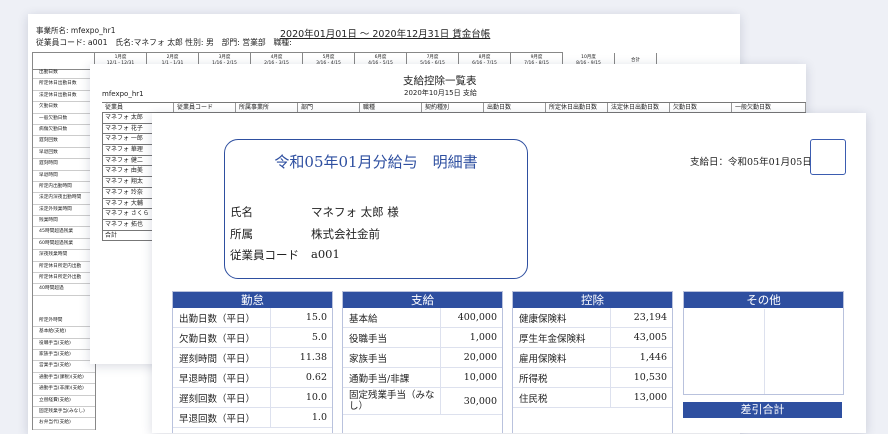  I want to click on deduction-column-header: 職種, so click(391, 107).